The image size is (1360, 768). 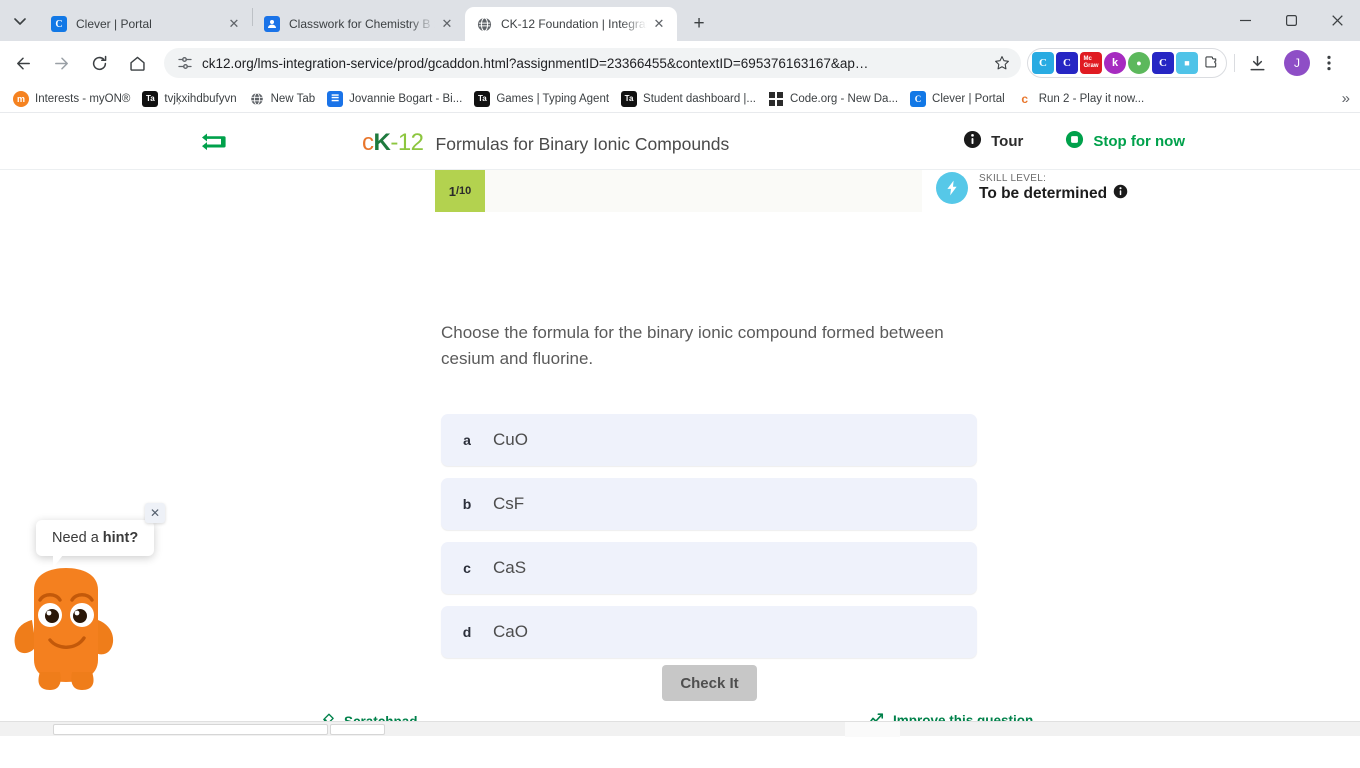 What do you see at coordinates (1074, 141) in the screenshot?
I see `stop-square-icon` at bounding box center [1074, 141].